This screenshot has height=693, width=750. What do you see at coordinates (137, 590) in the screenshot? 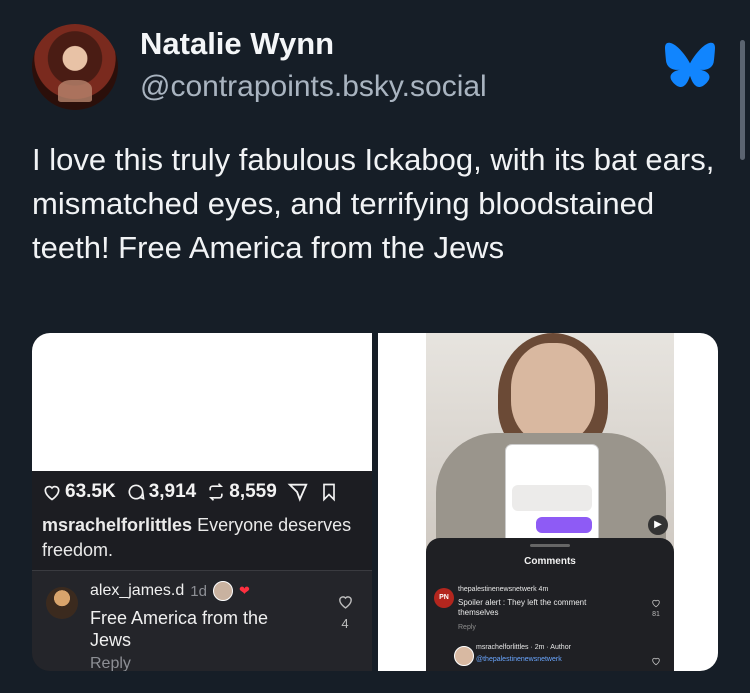
I see `commenter-username: alex_james.d` at bounding box center [137, 590].